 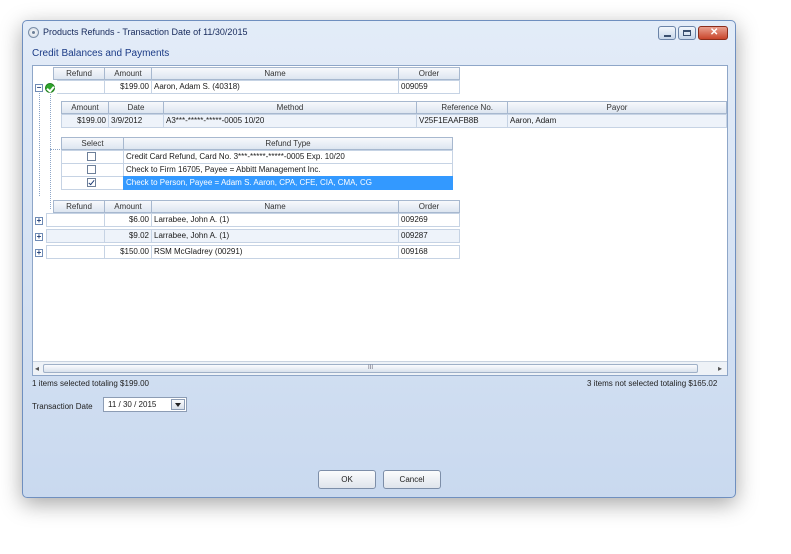 I want to click on section-title: Credit Balances and Payments, so click(x=101, y=53).